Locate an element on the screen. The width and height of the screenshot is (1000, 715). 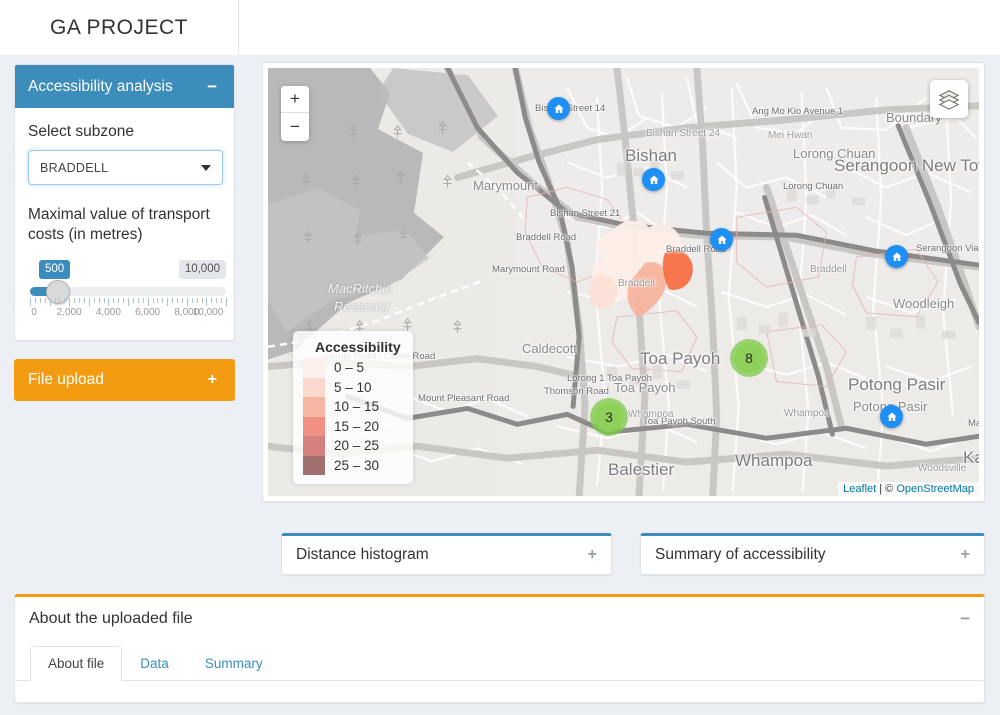
map-cluster-marker: 3 is located at coordinates (609, 417).